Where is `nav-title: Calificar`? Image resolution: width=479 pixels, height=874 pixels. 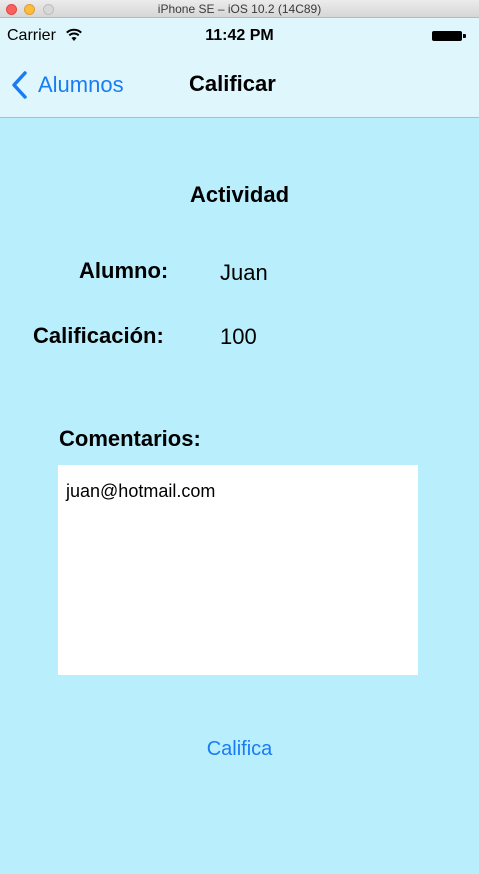 nav-title: Calificar is located at coordinates (232, 83).